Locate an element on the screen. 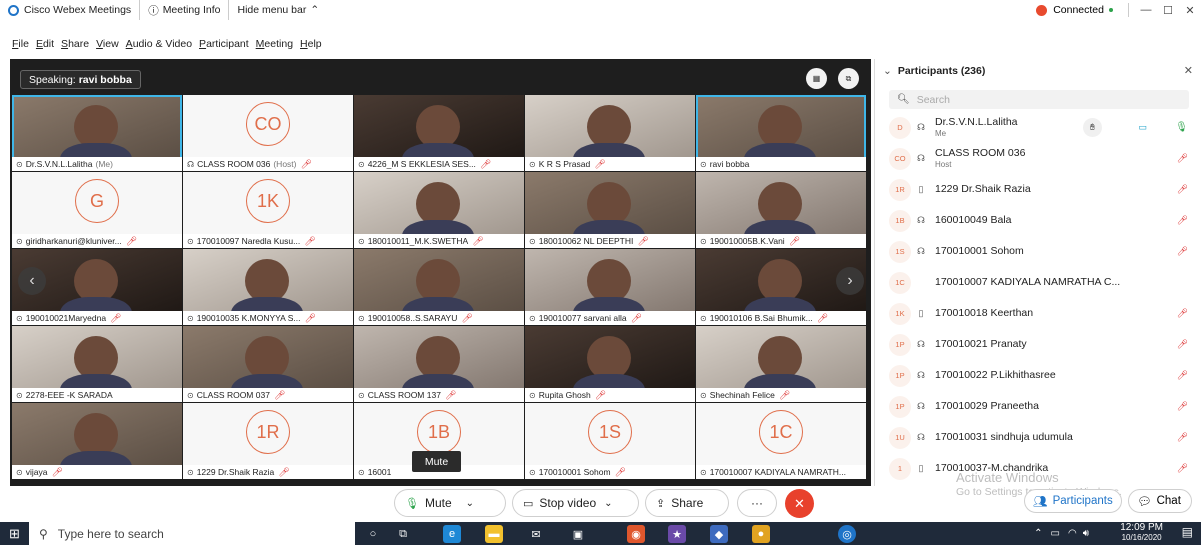 The width and height of the screenshot is (1201, 545). video-tile: ⊙ 180010062 NL DEEPTHI 🎤︎ is located at coordinates (610, 210).